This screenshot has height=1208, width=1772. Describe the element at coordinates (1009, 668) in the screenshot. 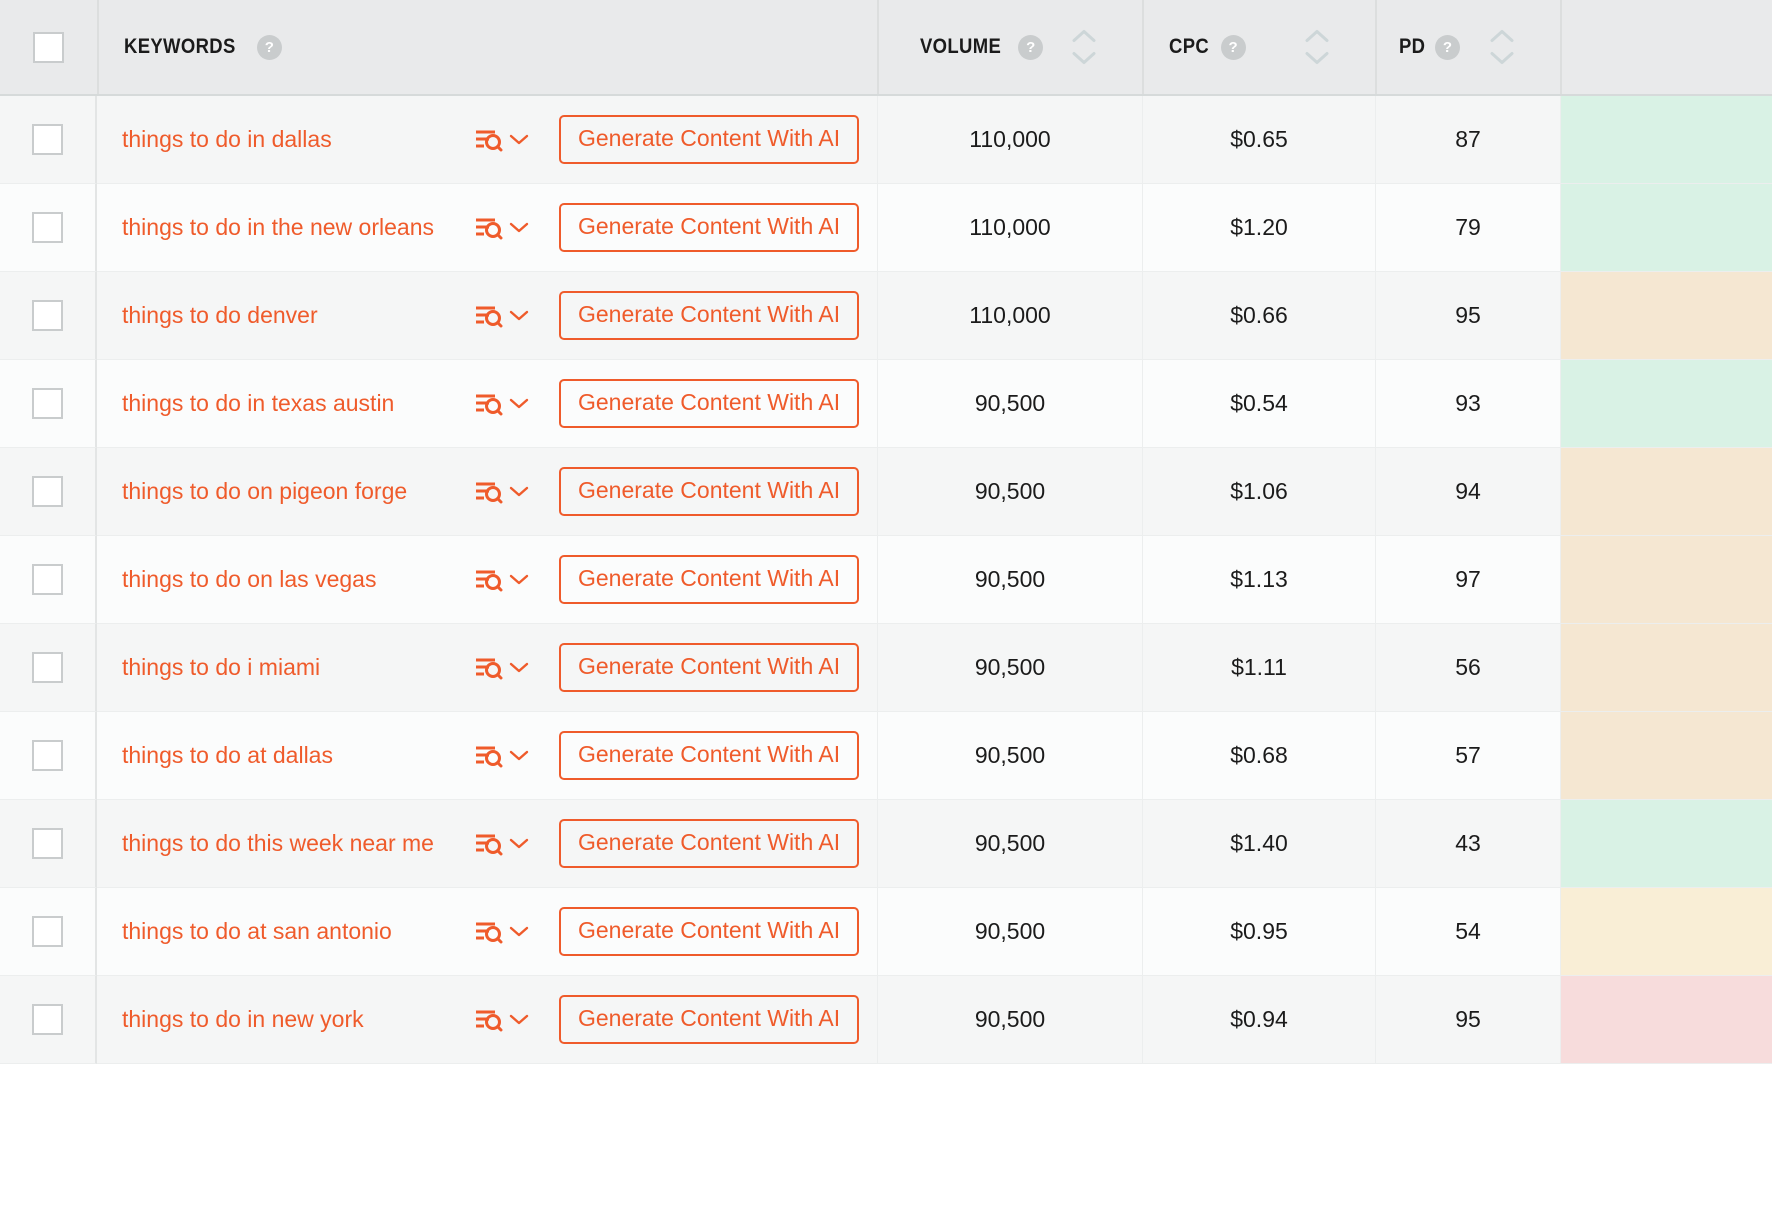

I see `row-volume-cell: 90,500` at that location.